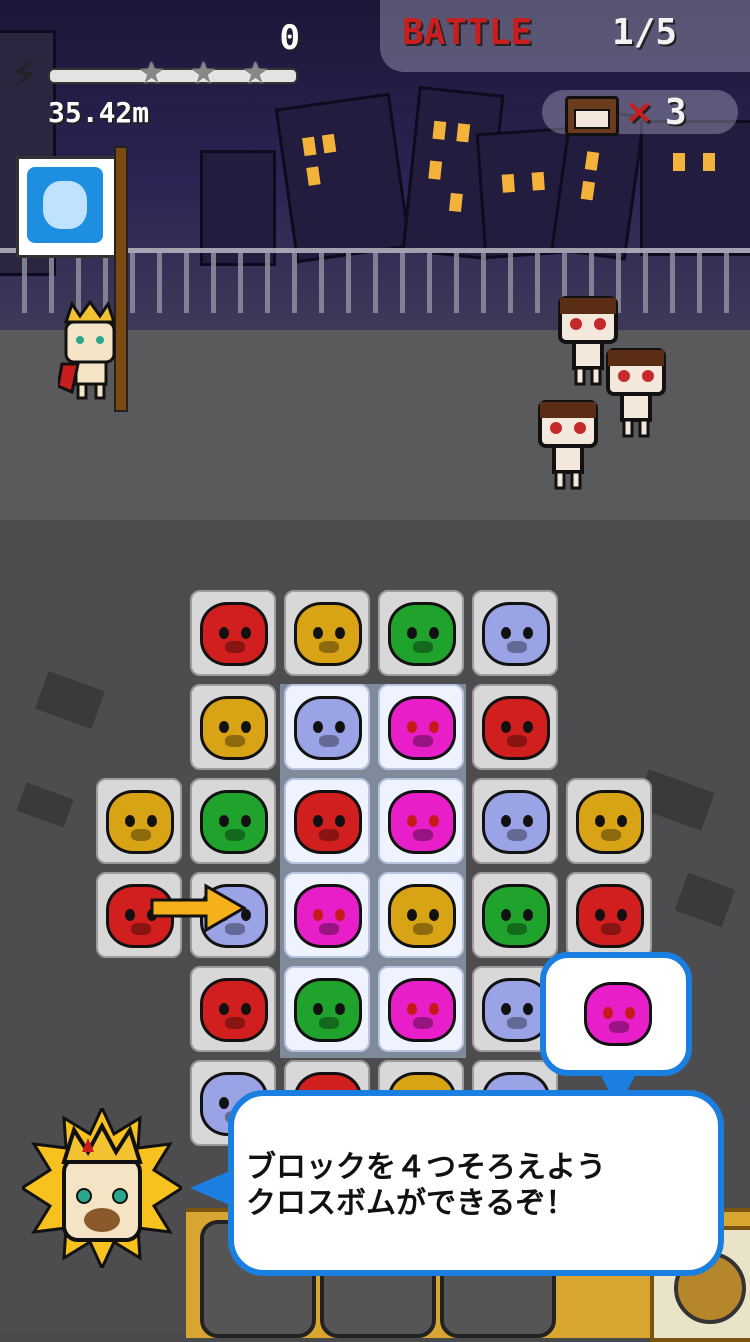 Image resolution: width=750 pixels, height=1342 pixels. I want to click on castle-emblem-icon, so click(65, 205).